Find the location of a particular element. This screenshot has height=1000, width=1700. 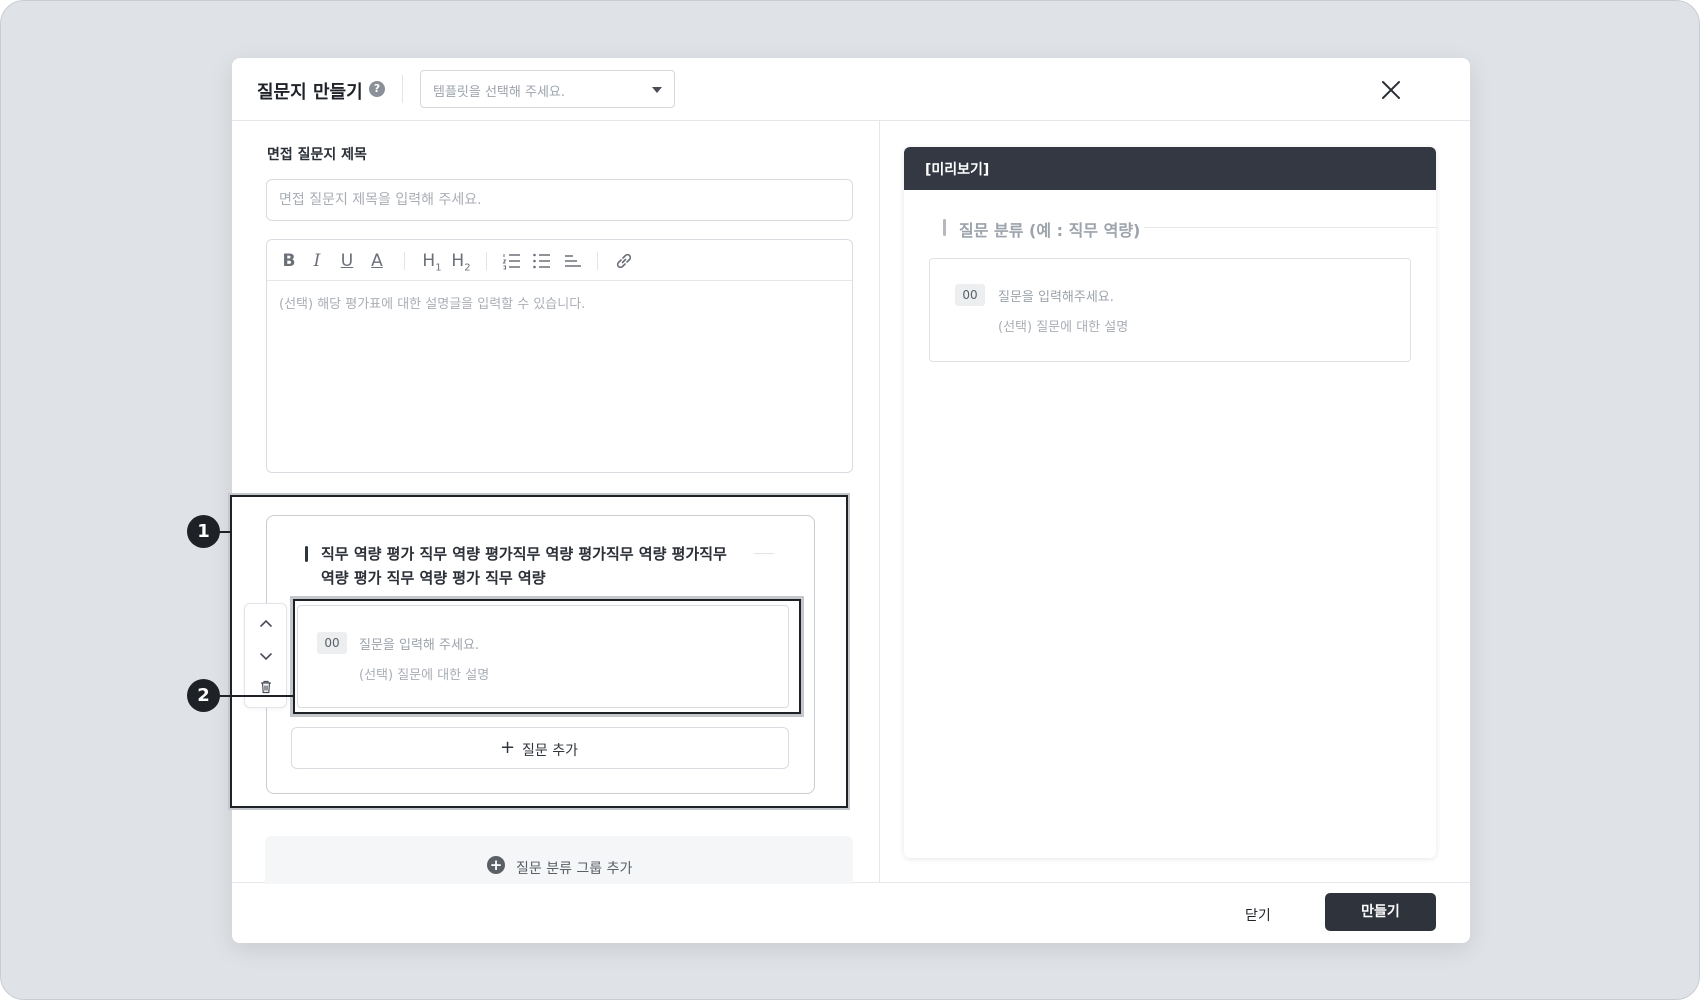

chevron-down-icon is located at coordinates (657, 90).